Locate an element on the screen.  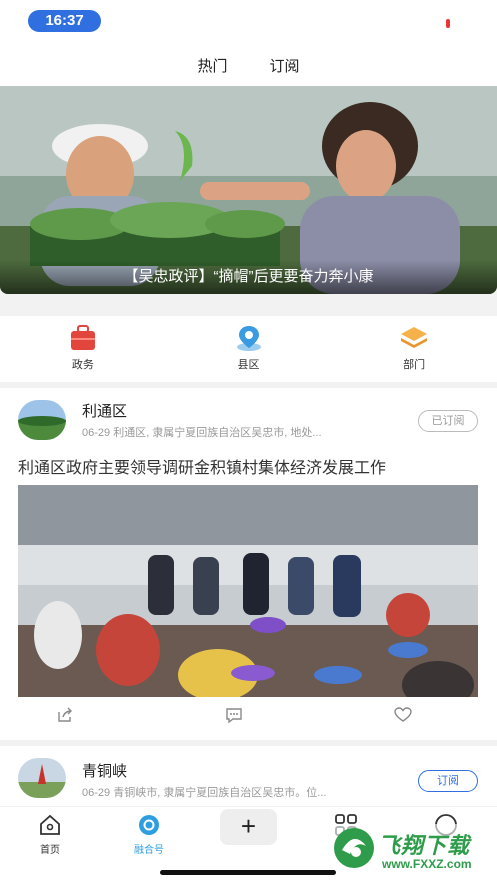
tab-subscribed: 订阅 is located at coordinates (285, 65).